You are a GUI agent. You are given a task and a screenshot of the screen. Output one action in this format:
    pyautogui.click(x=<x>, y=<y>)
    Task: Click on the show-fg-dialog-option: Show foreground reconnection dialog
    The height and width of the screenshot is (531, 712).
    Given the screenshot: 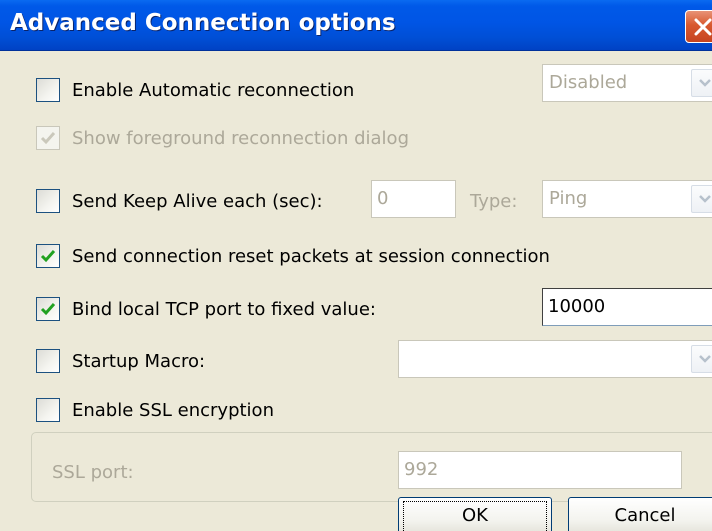 What is the action you would take?
    pyautogui.click(x=241, y=141)
    